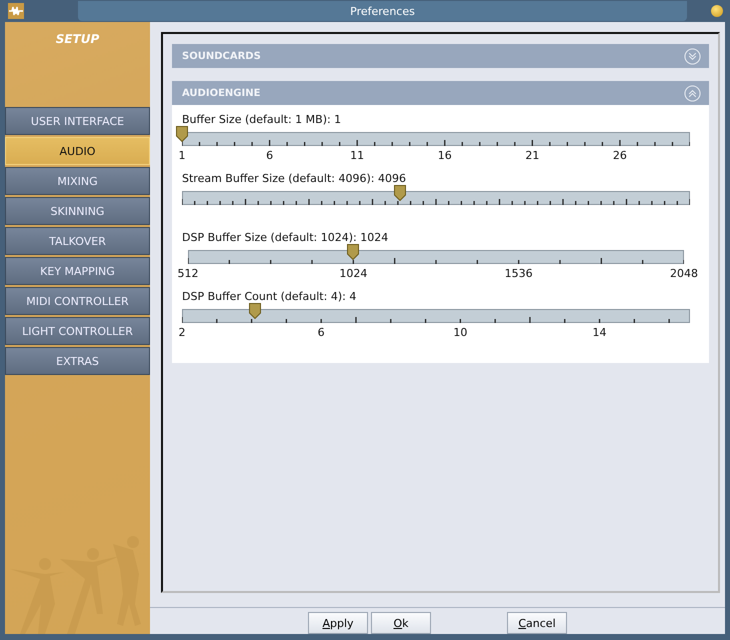 The height and width of the screenshot is (640, 730). Describe the element at coordinates (270, 296) in the screenshot. I see `slider-label: DSP Buffer Count (default: 4): 4` at that location.